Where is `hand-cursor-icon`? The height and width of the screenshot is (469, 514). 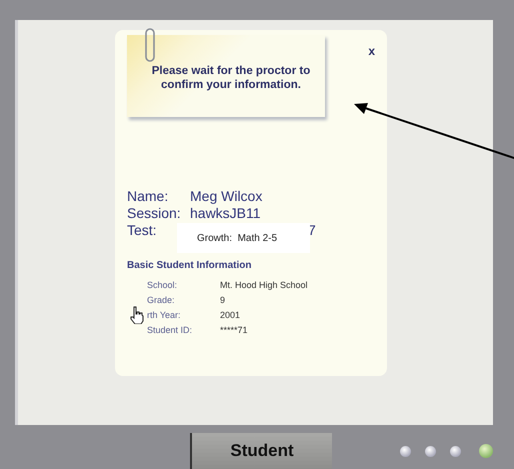
hand-cursor-icon is located at coordinates (137, 315).